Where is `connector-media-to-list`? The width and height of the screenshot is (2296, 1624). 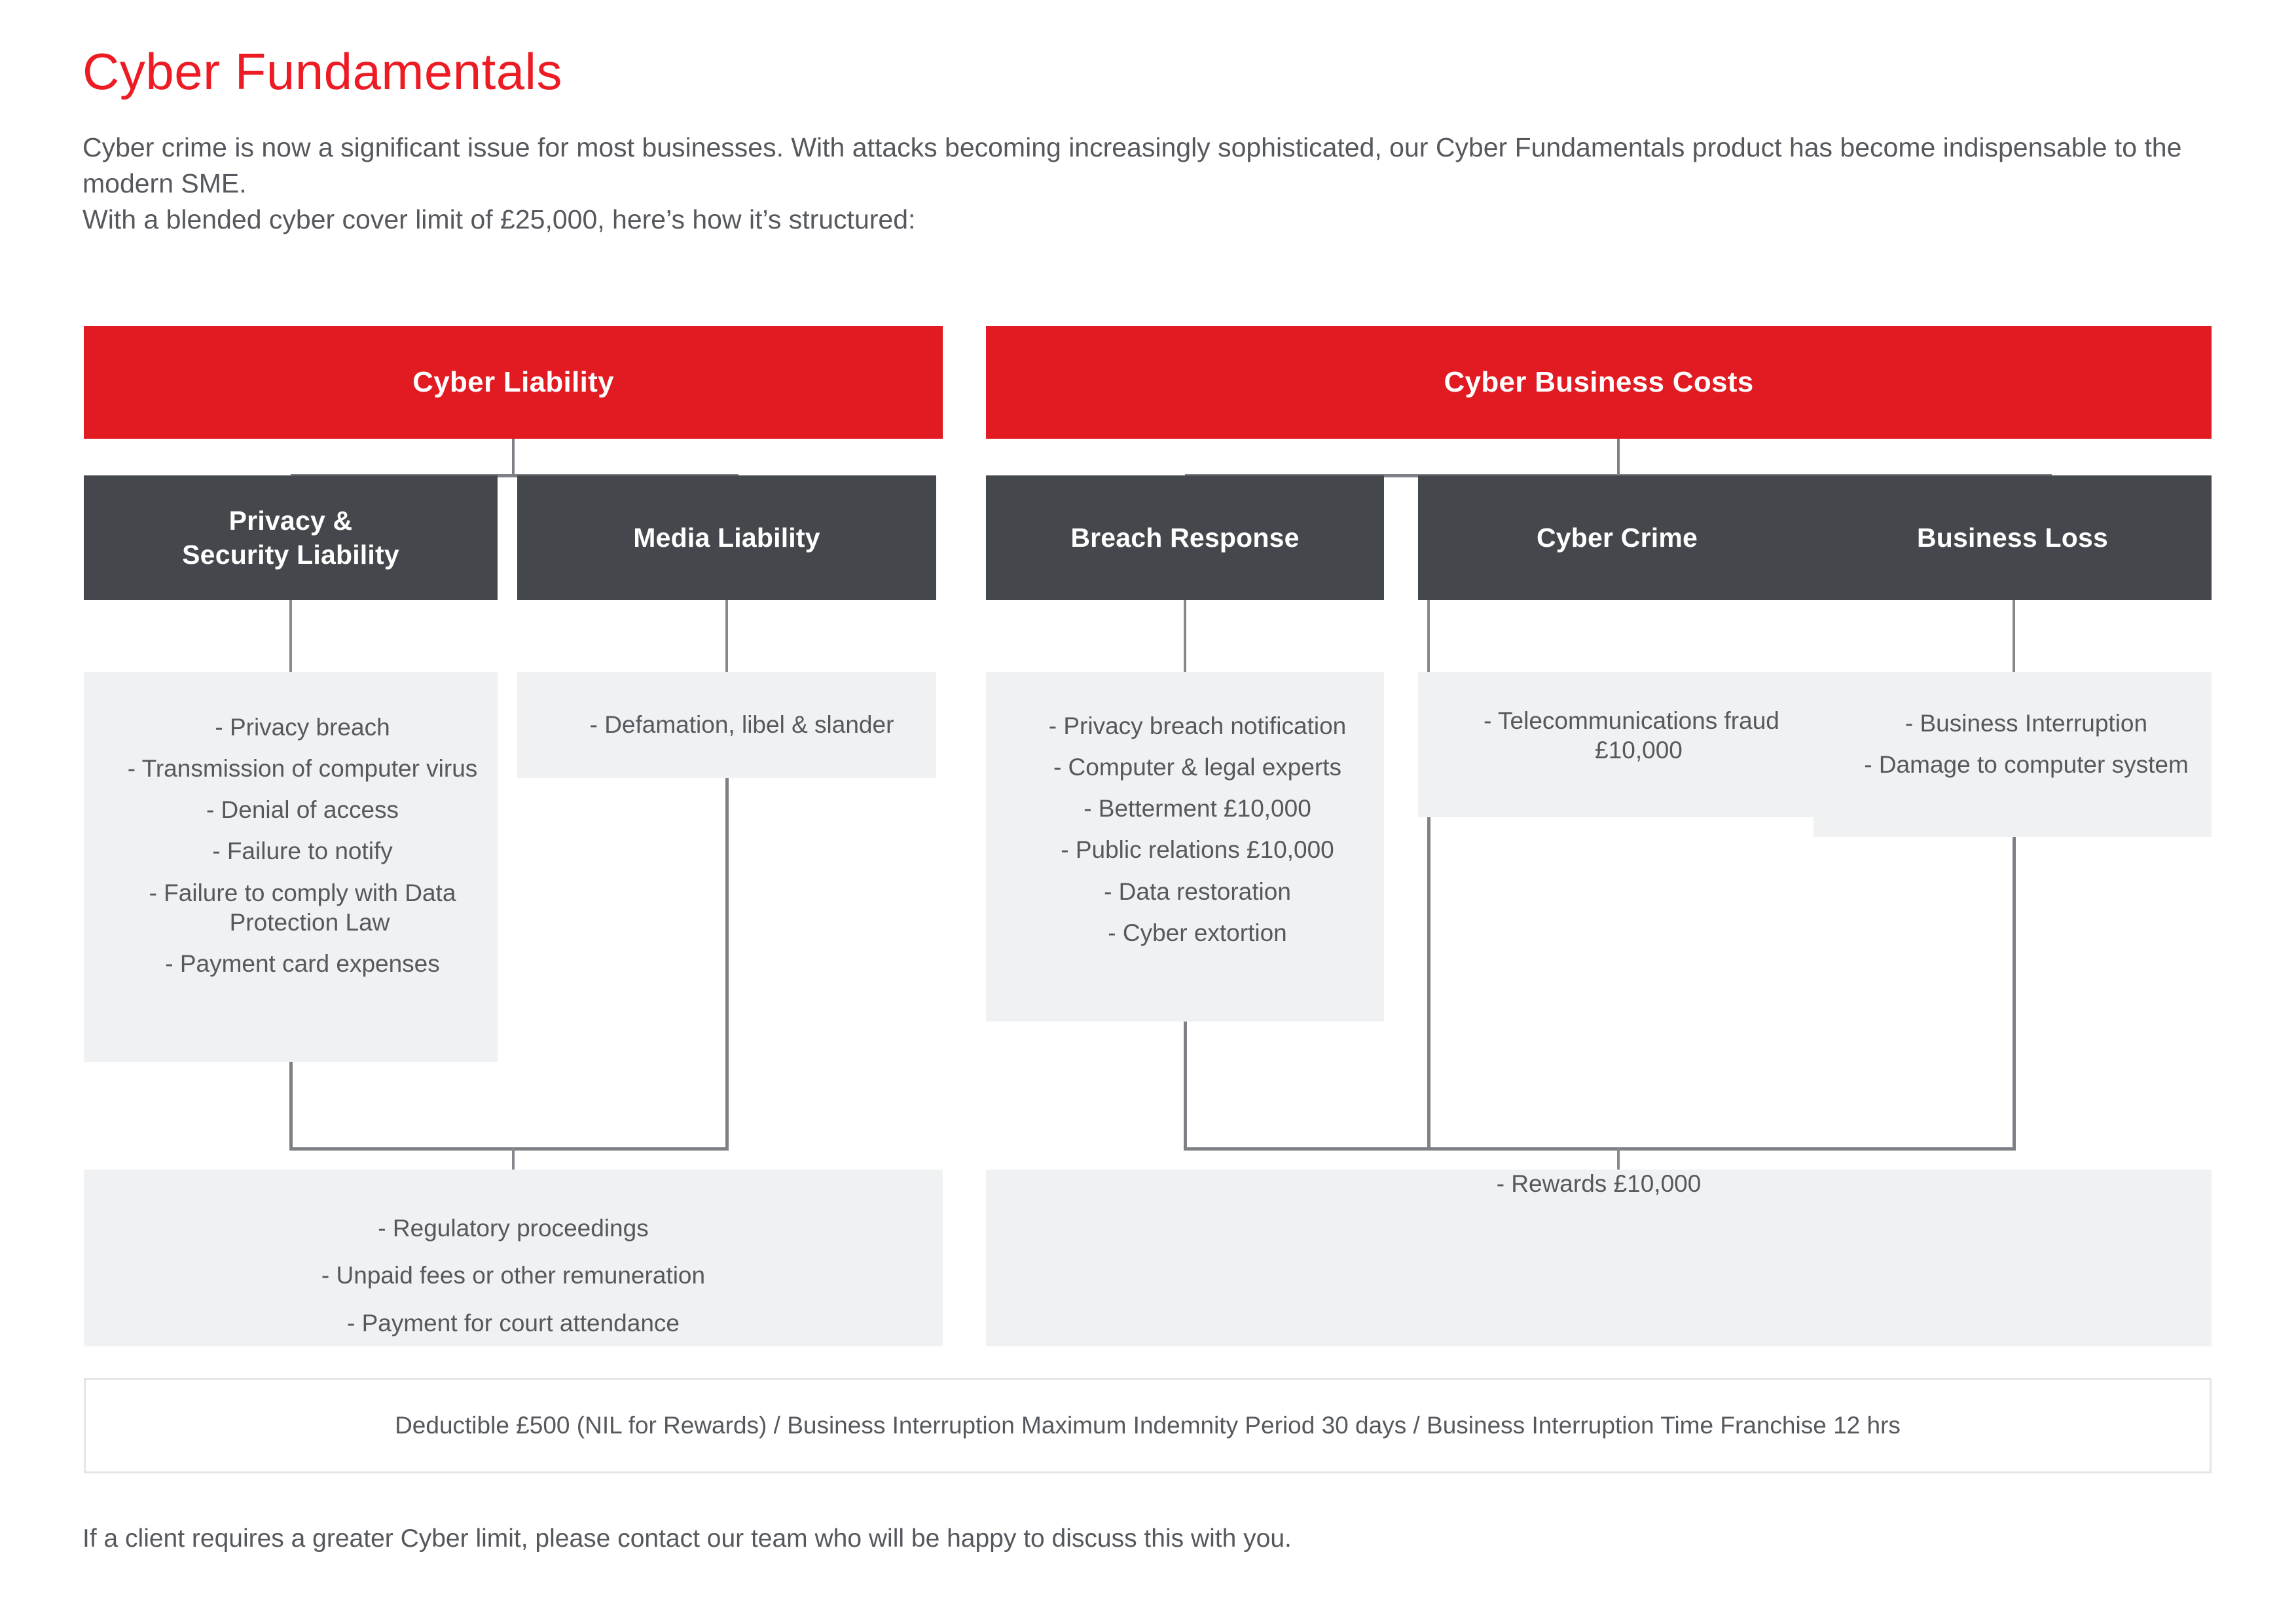 connector-media-to-list is located at coordinates (726, 636).